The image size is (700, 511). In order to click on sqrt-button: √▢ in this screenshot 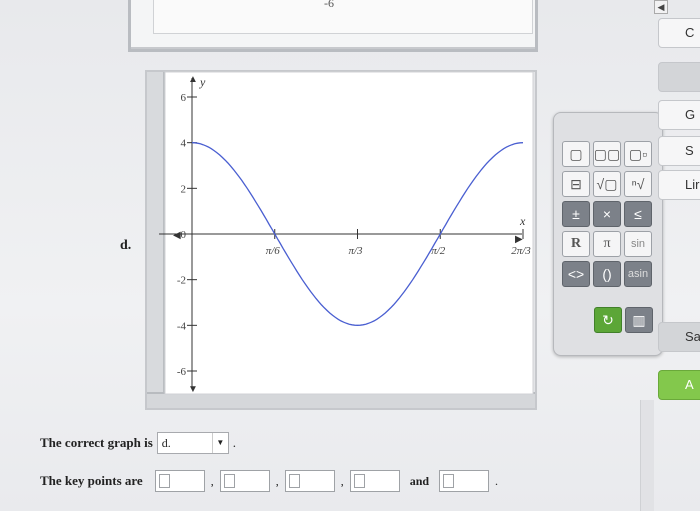, I will do `click(607, 184)`.